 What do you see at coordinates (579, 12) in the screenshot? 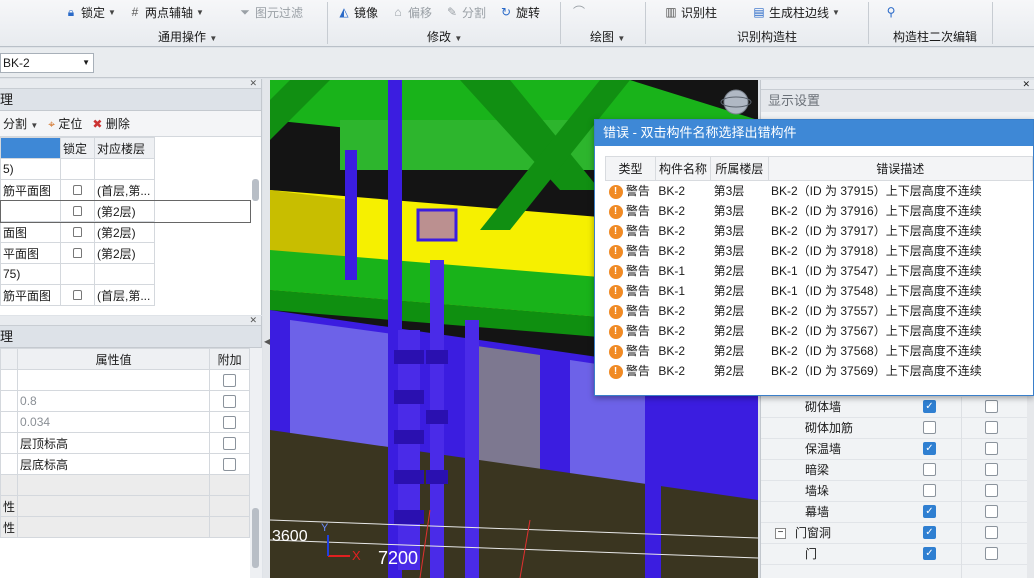
I see `draw-arc-button: ⌒` at bounding box center [579, 12].